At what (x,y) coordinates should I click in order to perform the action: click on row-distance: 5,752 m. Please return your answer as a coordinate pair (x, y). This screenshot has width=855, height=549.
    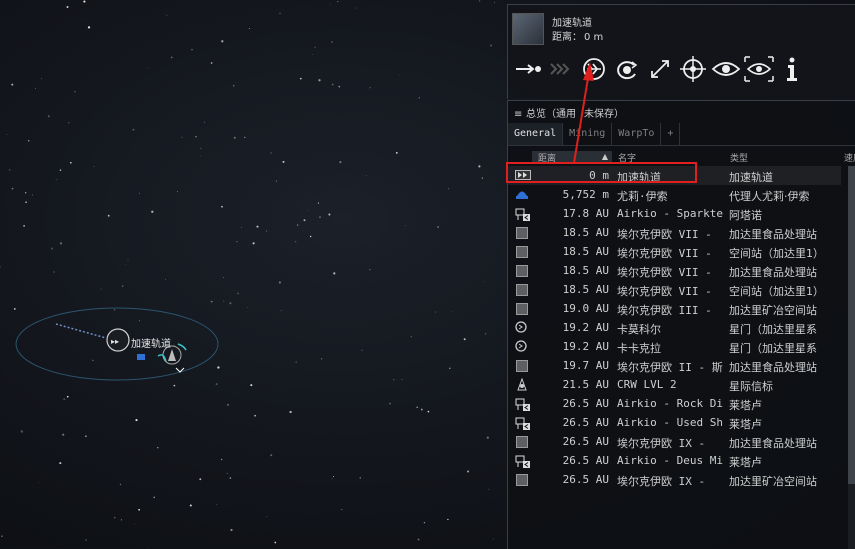
    Looking at the image, I should click on (585, 194).